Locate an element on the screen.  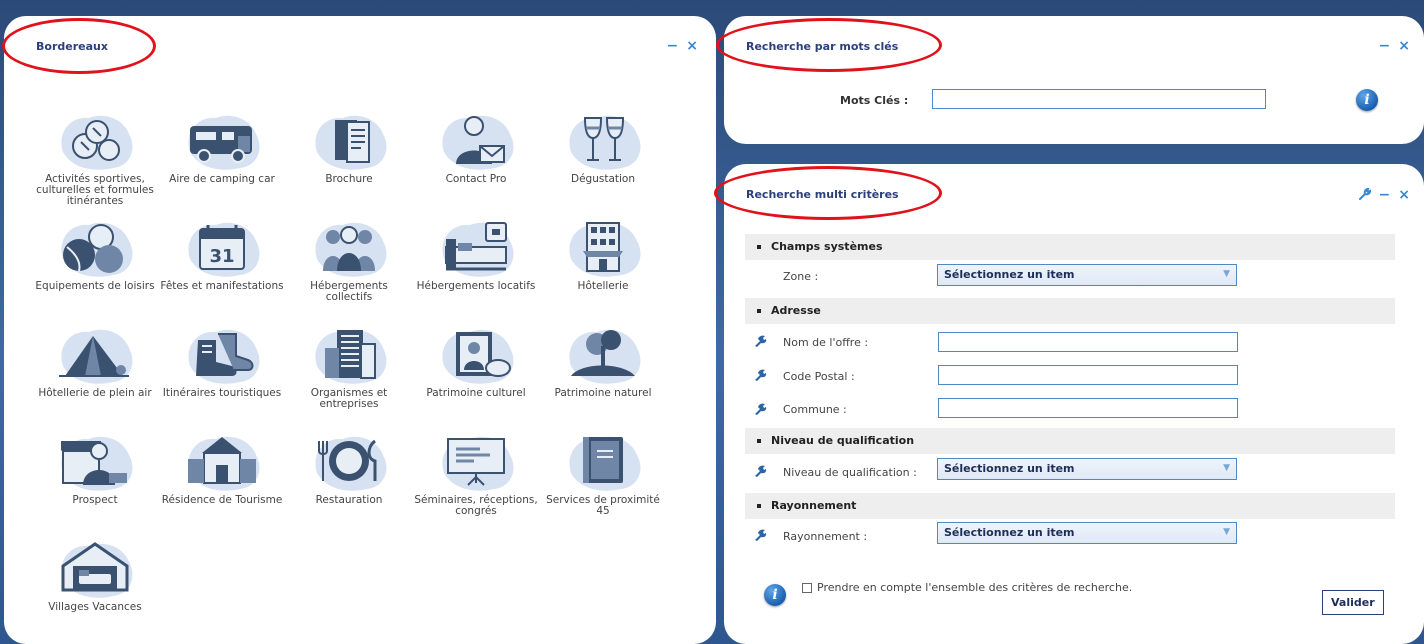
section-champs-systemes: Champs systèmes is located at coordinates (1070, 247).